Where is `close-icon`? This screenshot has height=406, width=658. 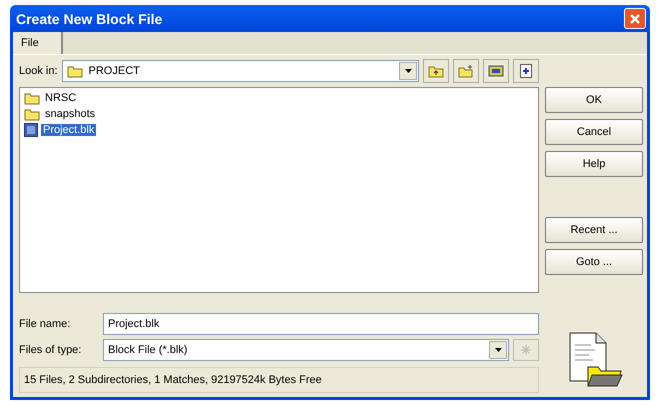
close-icon is located at coordinates (635, 18).